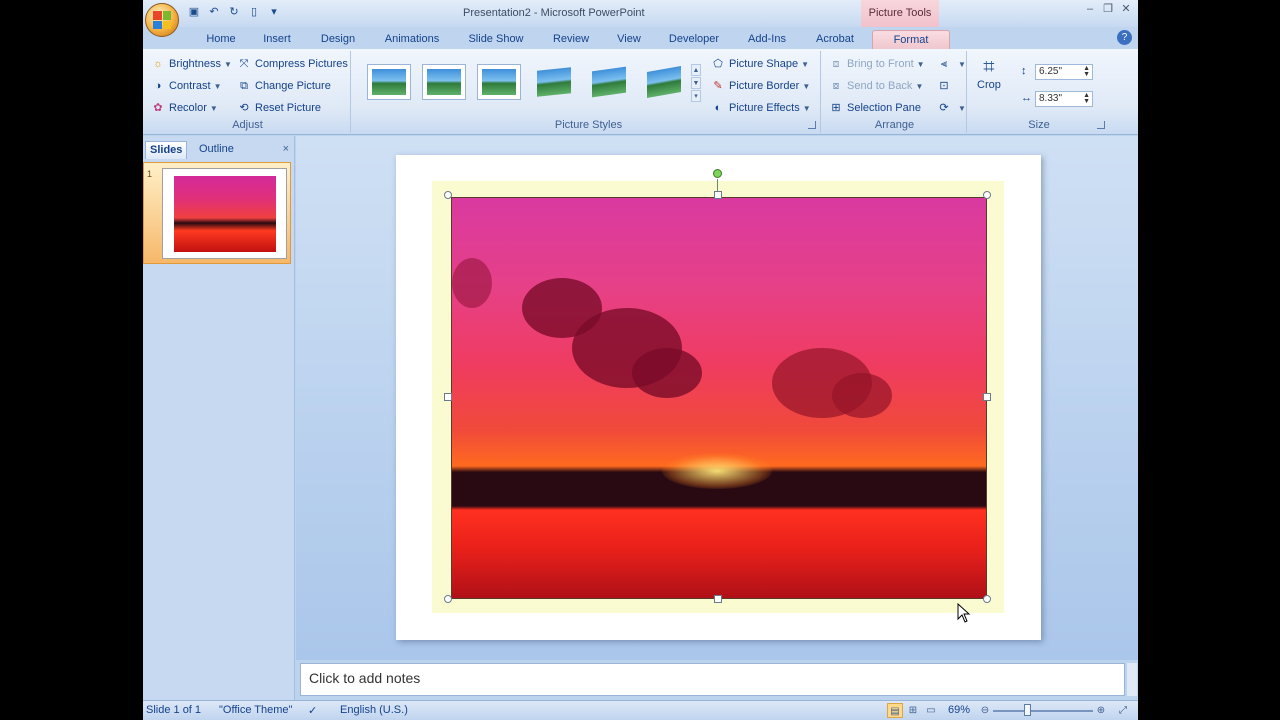  What do you see at coordinates (1132, 679) in the screenshot?
I see `notes-scrollbar` at bounding box center [1132, 679].